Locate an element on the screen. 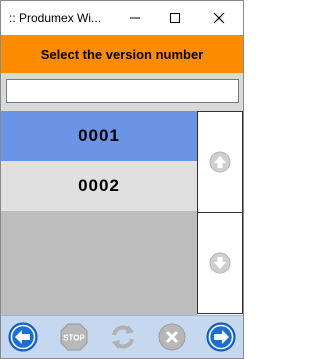  cancel-icon is located at coordinates (172, 337).